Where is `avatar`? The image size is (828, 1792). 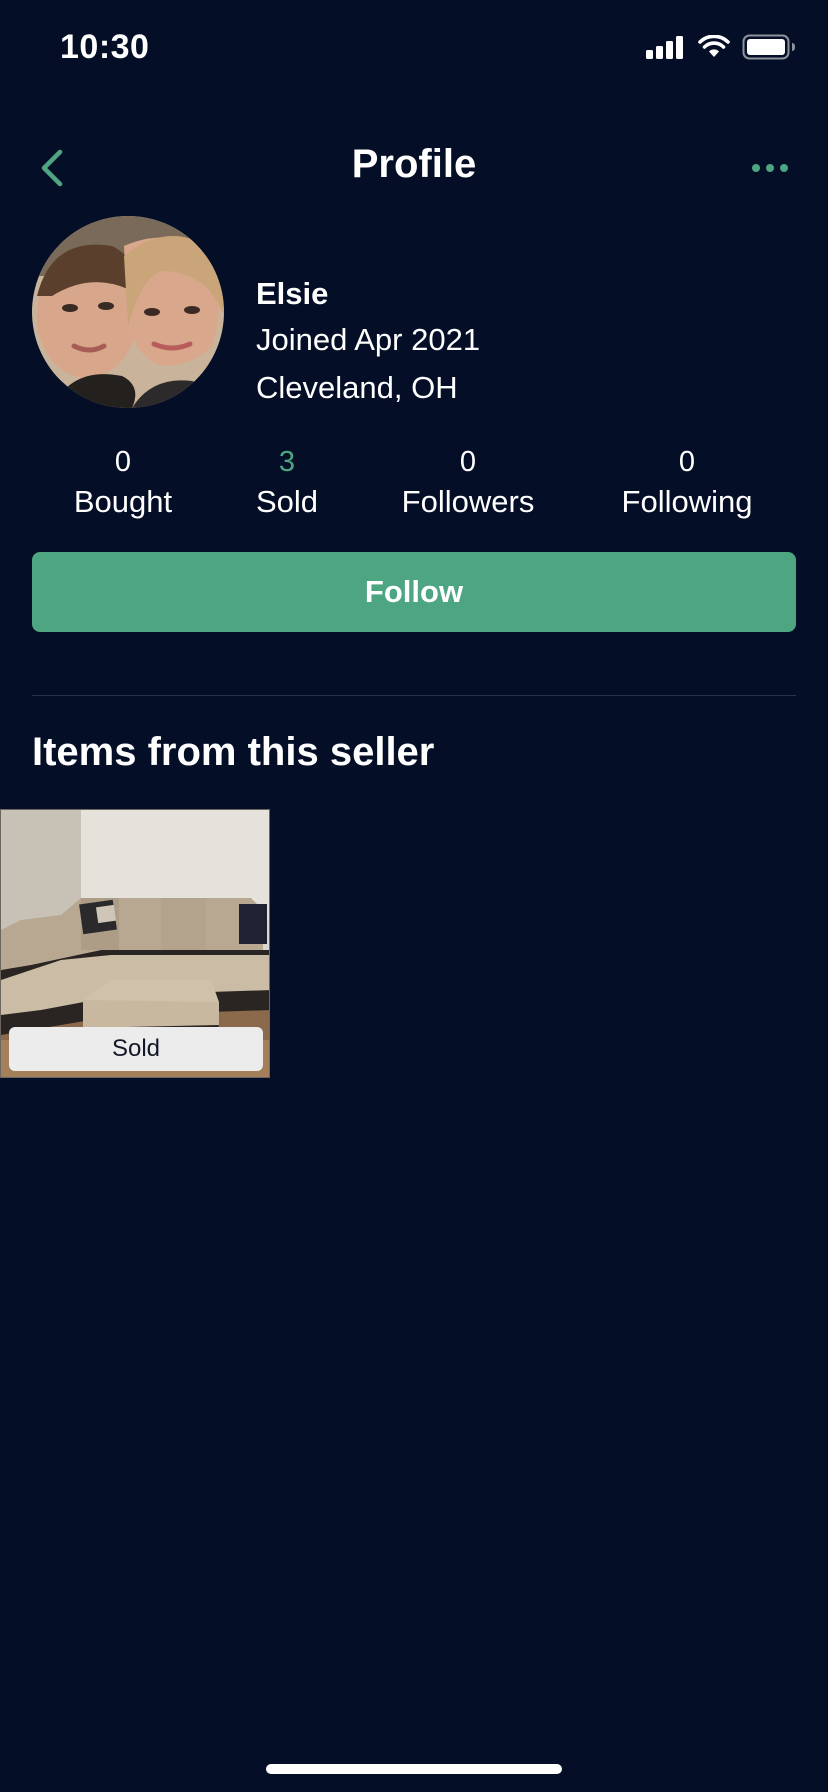
avatar is located at coordinates (128, 312).